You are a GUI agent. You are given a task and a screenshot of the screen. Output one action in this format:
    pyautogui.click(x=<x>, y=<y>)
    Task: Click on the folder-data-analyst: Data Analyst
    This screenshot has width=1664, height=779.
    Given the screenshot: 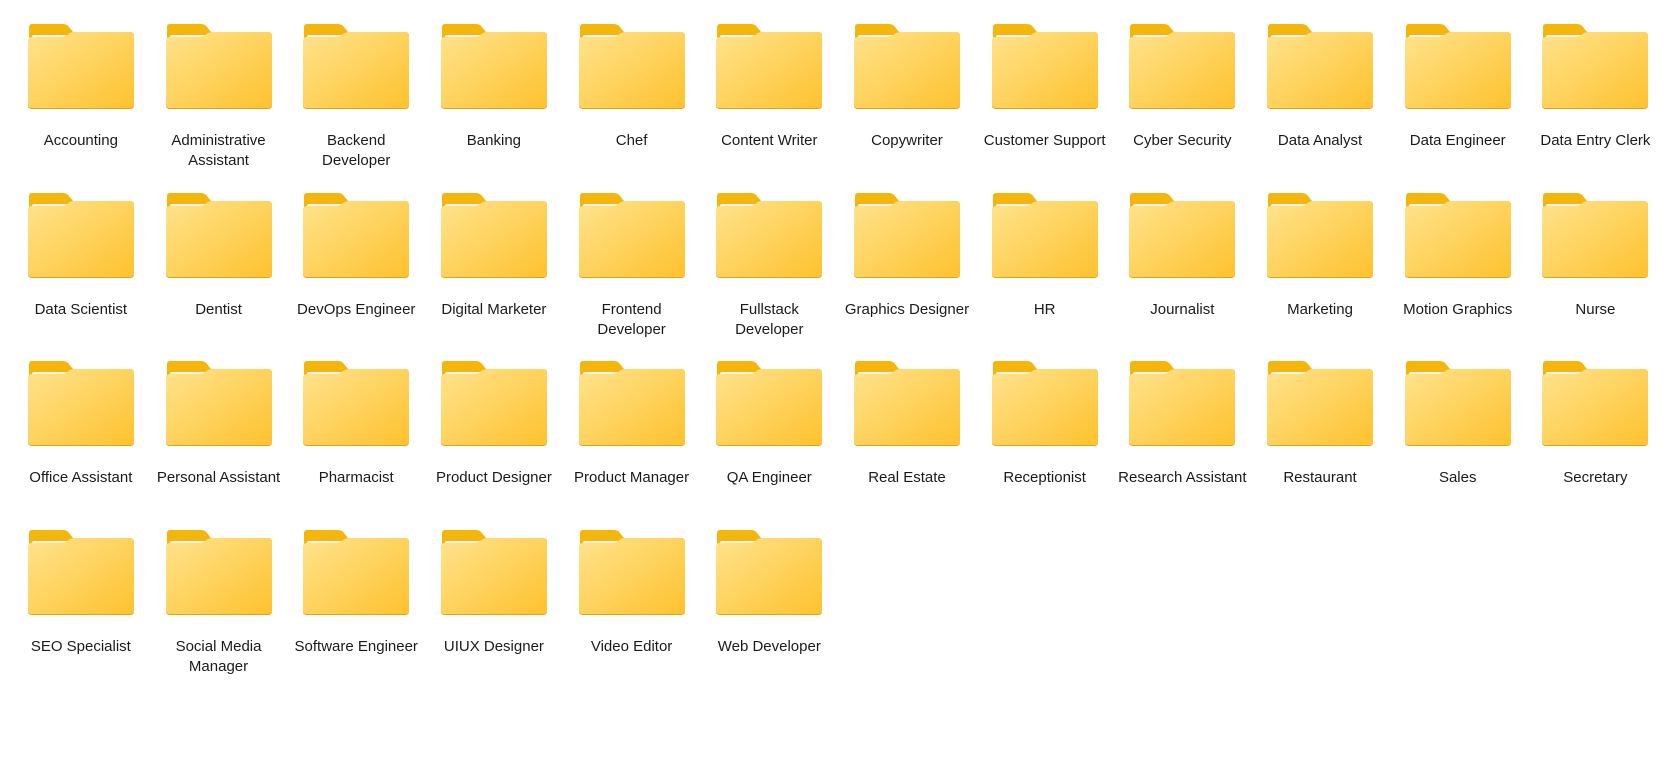 What is the action you would take?
    pyautogui.click(x=1320, y=107)
    